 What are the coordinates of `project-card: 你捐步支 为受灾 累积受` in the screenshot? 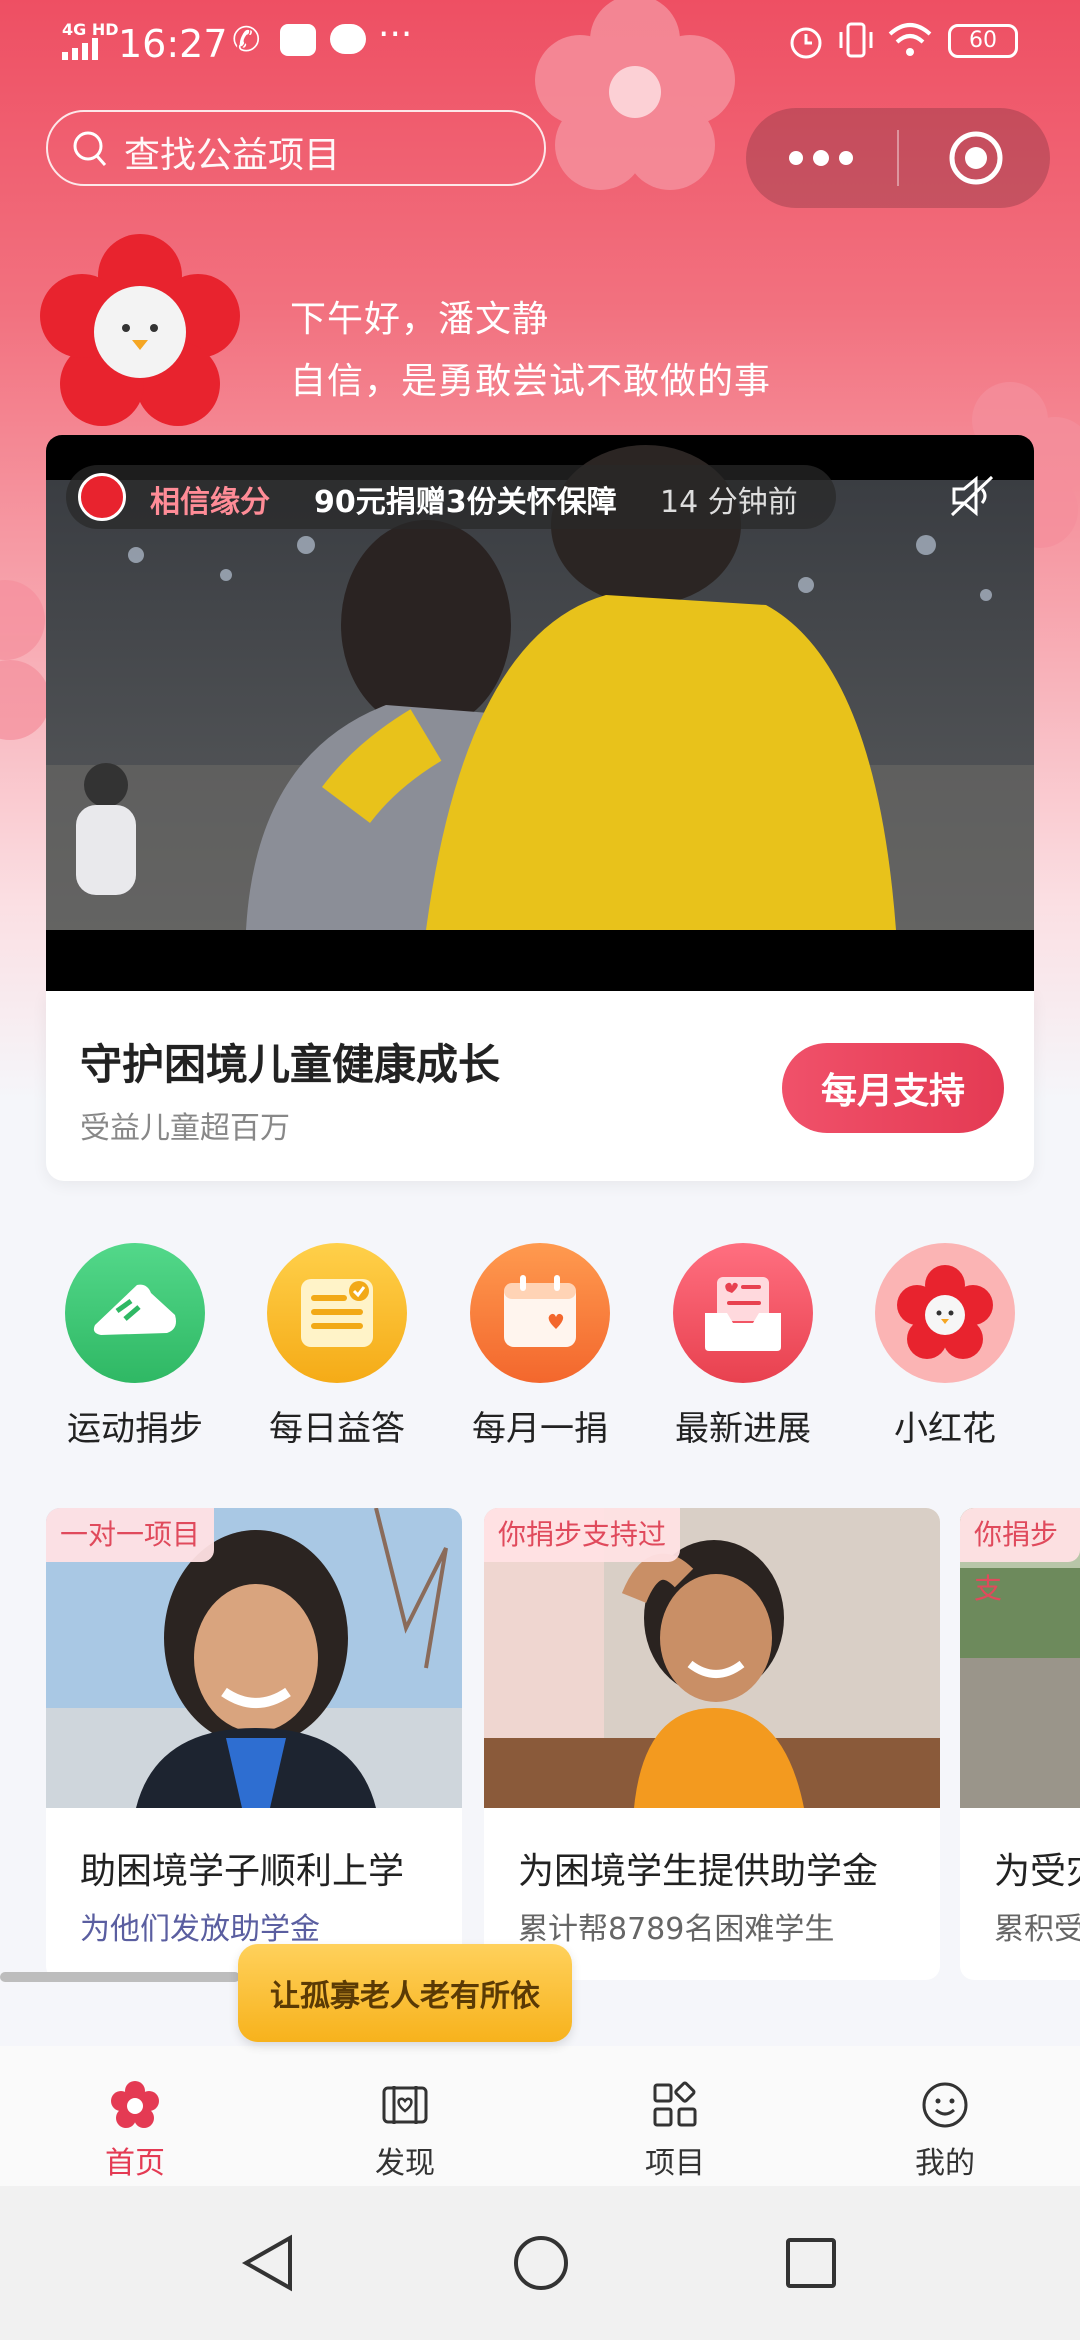 It's located at (1020, 1744).